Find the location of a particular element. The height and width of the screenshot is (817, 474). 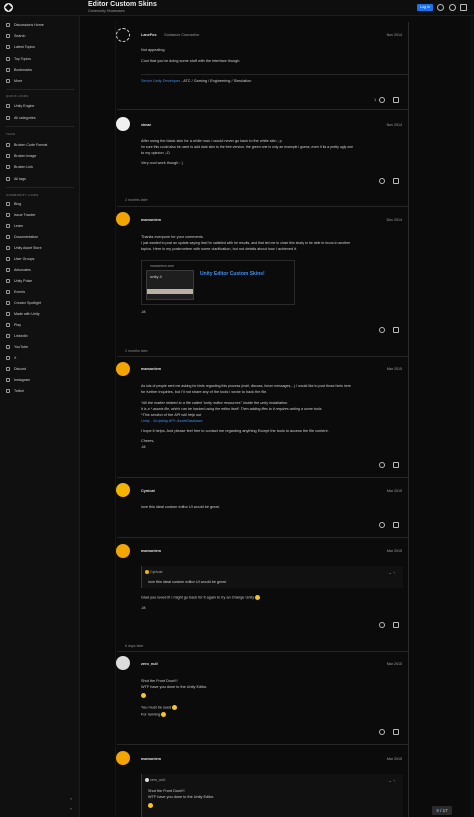

post-username: LaneFox is located at coordinates (149, 35).